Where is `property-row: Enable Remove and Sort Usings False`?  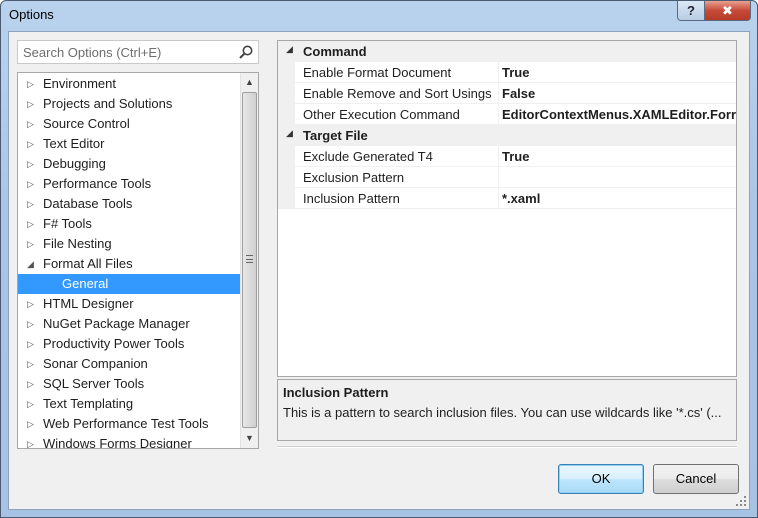
property-row: Enable Remove and Sort Usings False is located at coordinates (507, 93).